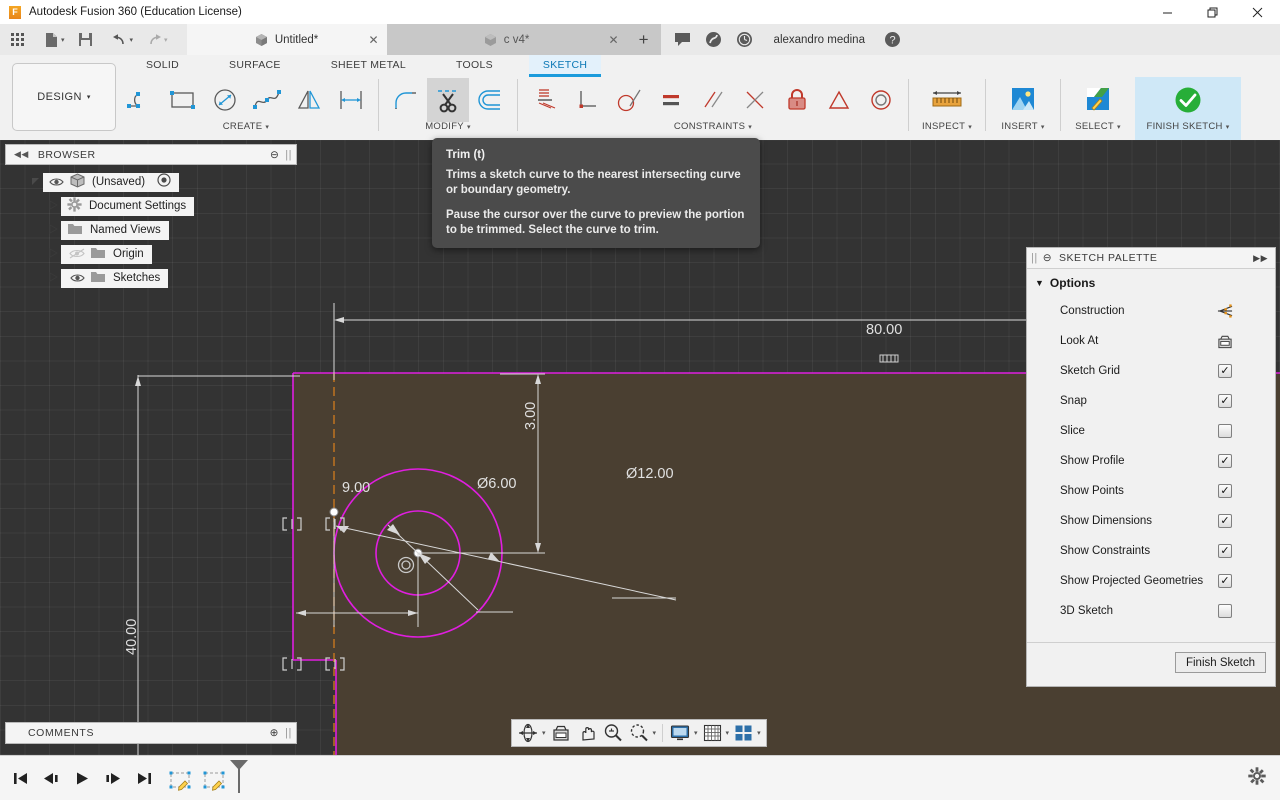  What do you see at coordinates (1151, 371) in the screenshot?
I see `palette-option-sketch-grid: Sketch Grid ✓` at bounding box center [1151, 371].